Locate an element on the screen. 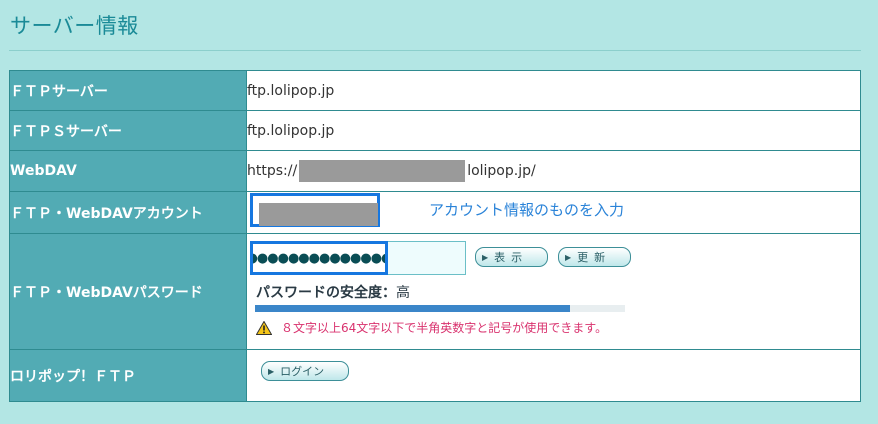 Image resolution: width=878 pixels, height=424 pixels. ftp-server-label: ＦＴＰサーバー is located at coordinates (128, 90).